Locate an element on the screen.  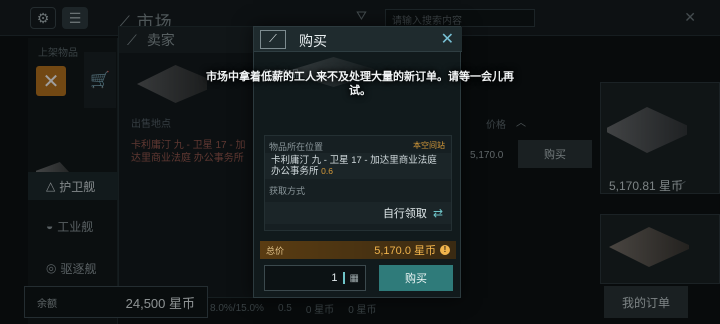
triangle-icon: △ is located at coordinates (51, 186).